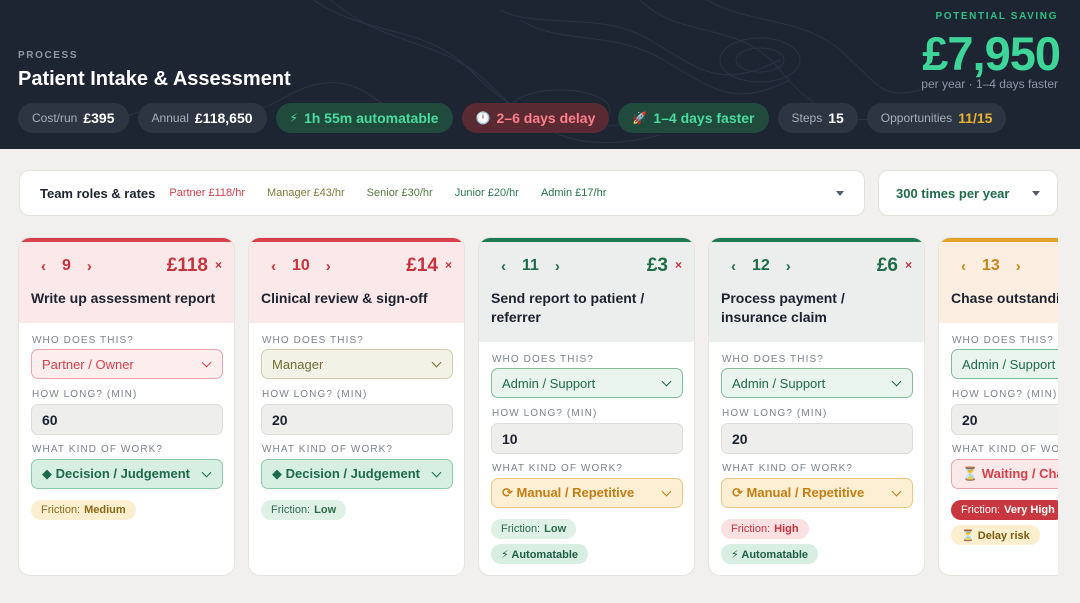  Describe the element at coordinates (761, 266) in the screenshot. I see `step-number-stepper: ‹ 12 ›` at that location.